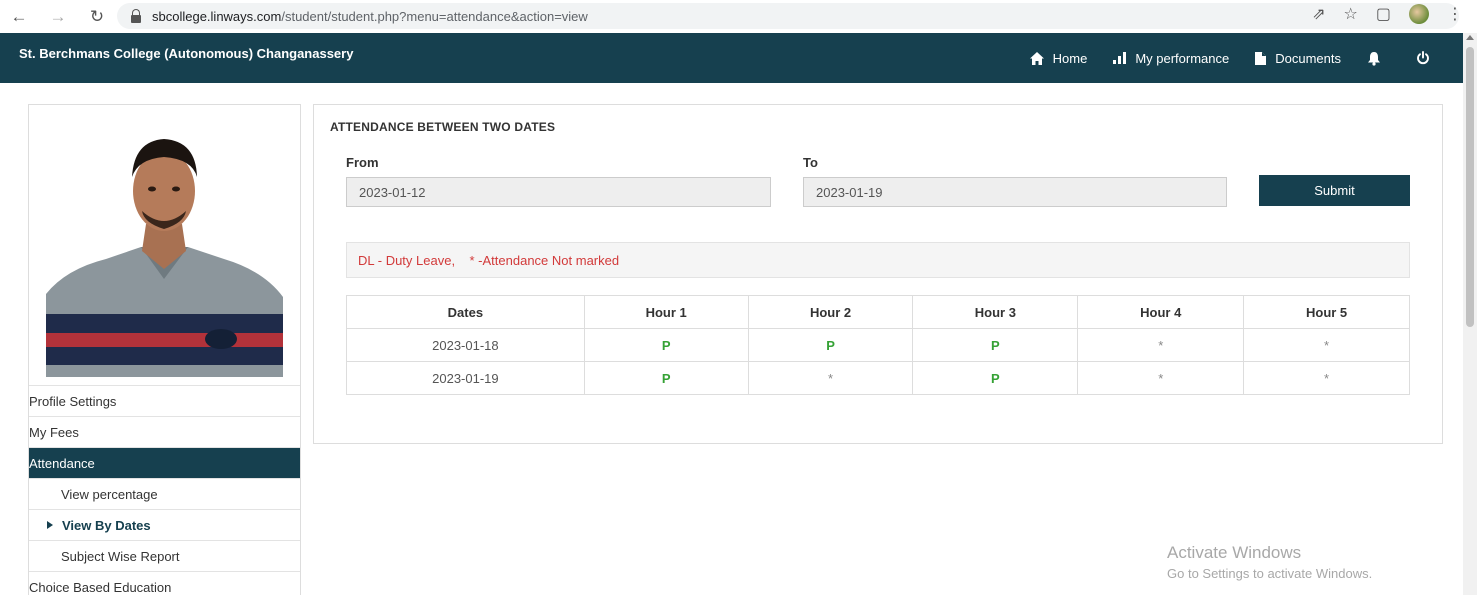  I want to click on from-date-input: 2023-01-12, so click(558, 192).